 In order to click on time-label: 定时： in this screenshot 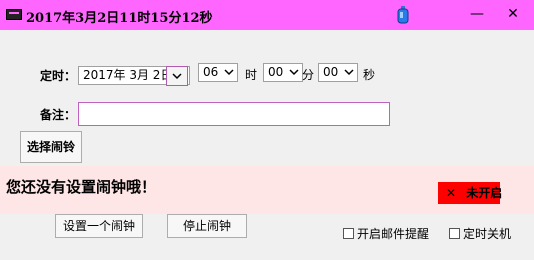, I will do `click(58, 76)`.